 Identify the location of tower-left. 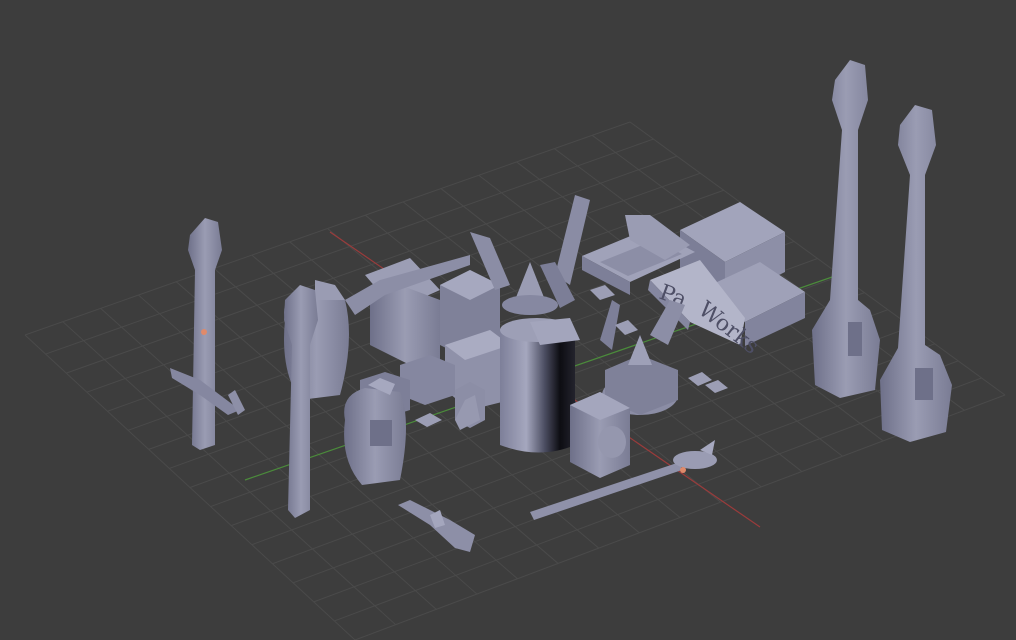
(205, 334).